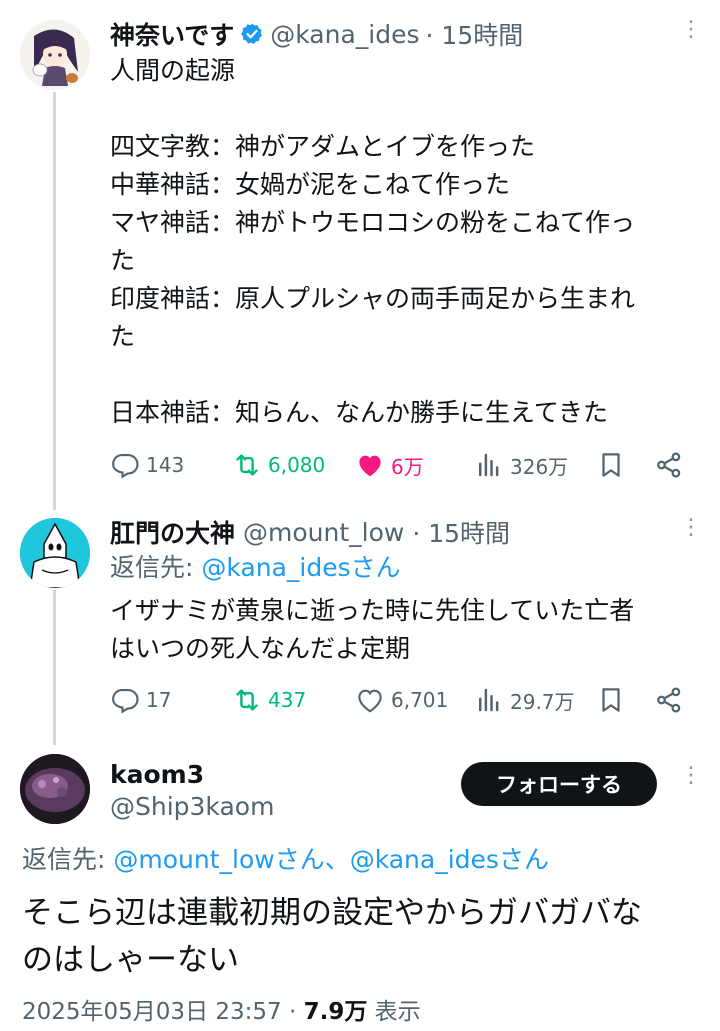 The image size is (720, 1031). What do you see at coordinates (140, 700) in the screenshot?
I see `reply-button: 17` at bounding box center [140, 700].